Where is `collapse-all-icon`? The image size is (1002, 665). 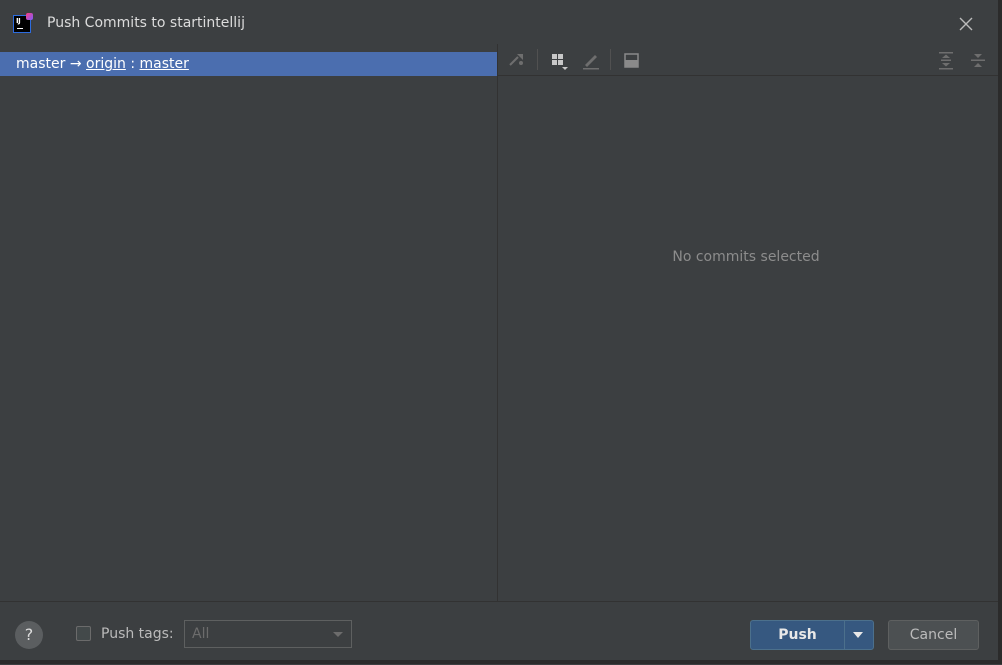 collapse-all-icon is located at coordinates (978, 60).